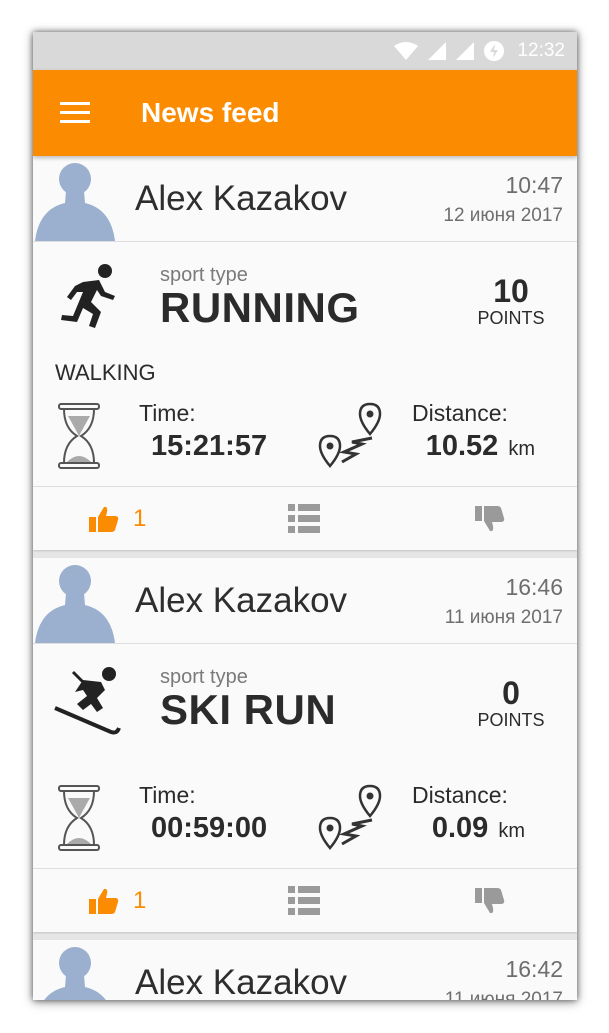  What do you see at coordinates (504, 978) in the screenshot?
I see `post-meta: 16:42 11 июня 2017` at bounding box center [504, 978].